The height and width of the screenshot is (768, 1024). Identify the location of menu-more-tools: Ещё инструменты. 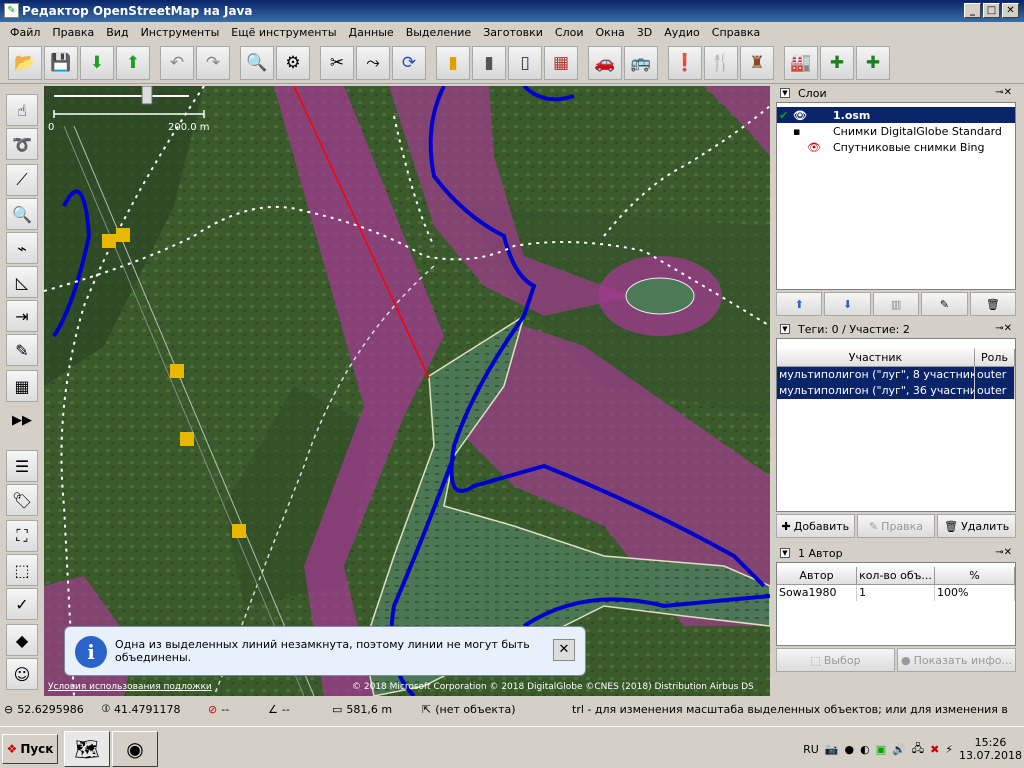
(283, 32).